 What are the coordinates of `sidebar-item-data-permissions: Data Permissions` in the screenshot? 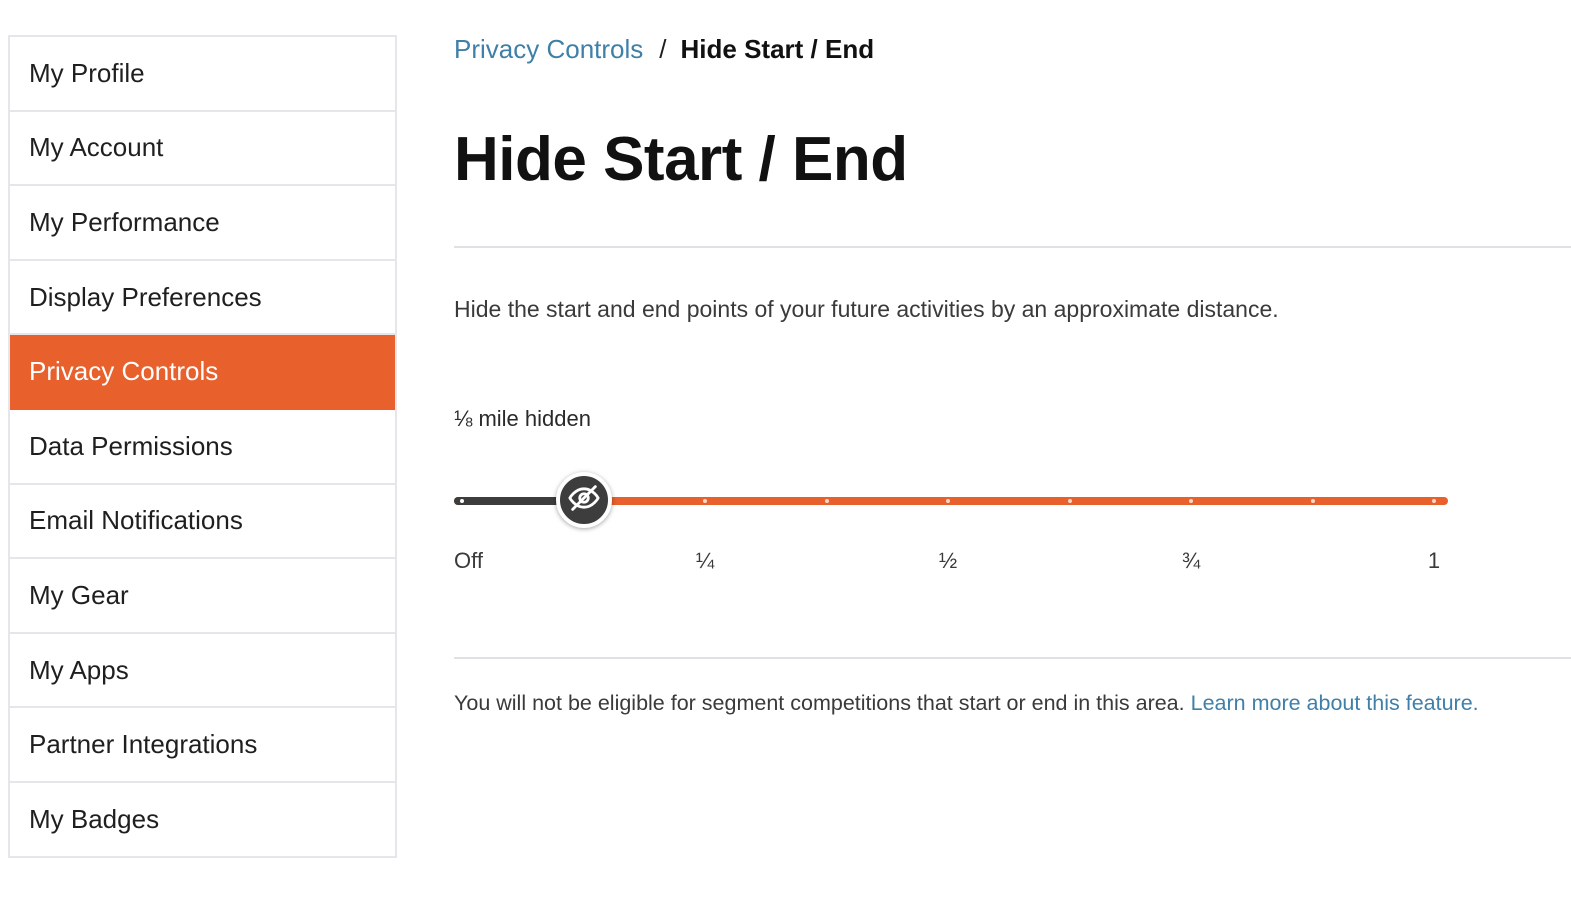 It's located at (202, 447).